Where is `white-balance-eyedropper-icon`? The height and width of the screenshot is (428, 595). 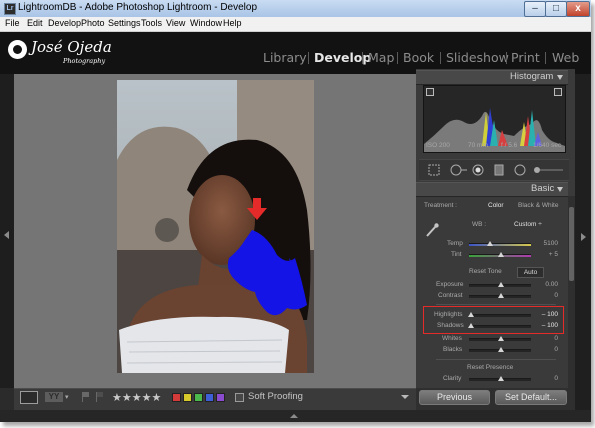 white-balance-eyedropper-icon is located at coordinates (432, 230).